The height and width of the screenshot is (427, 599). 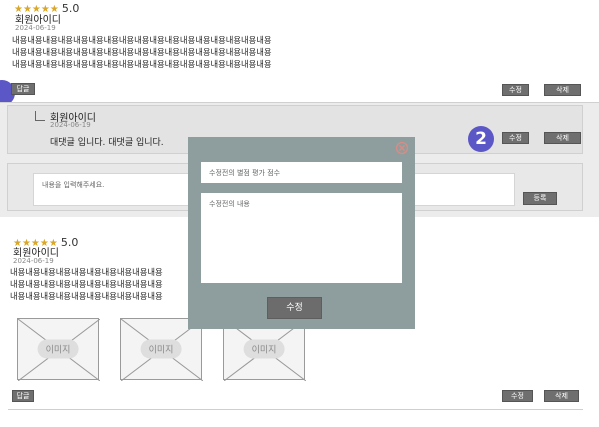 I want to click on rating-field: 수정전의 별점 평가 점수, so click(x=301, y=172).